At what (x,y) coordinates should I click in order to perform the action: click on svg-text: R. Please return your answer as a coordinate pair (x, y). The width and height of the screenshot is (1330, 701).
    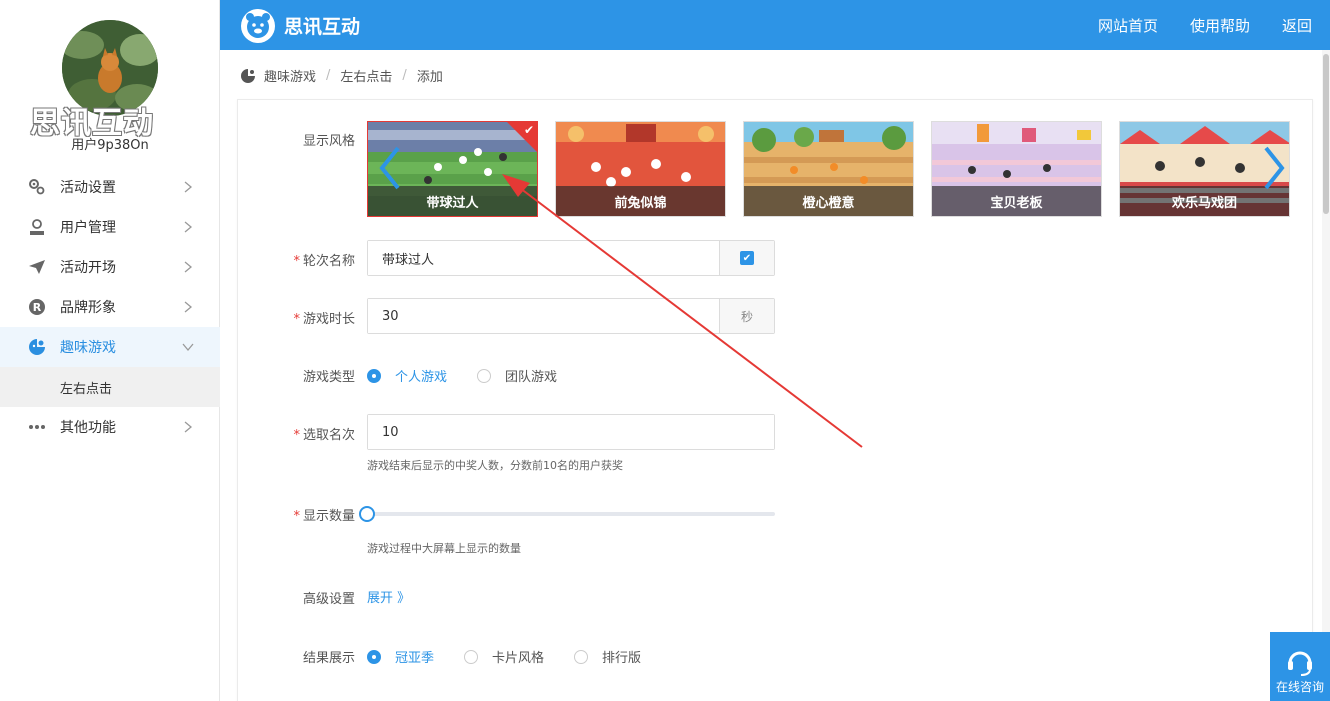
    Looking at the image, I should click on (37, 307).